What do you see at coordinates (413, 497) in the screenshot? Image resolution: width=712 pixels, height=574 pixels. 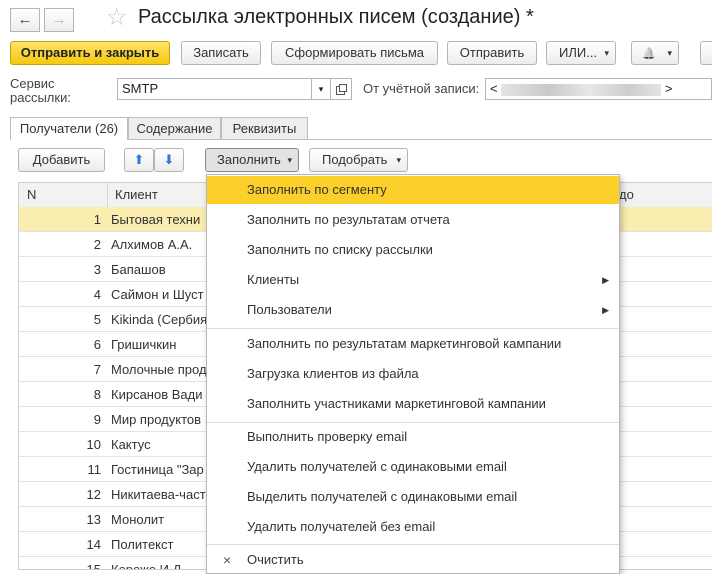 I see `menu-item-highlight-duplicate-email: Выделить получателей с одинаковыми email` at bounding box center [413, 497].